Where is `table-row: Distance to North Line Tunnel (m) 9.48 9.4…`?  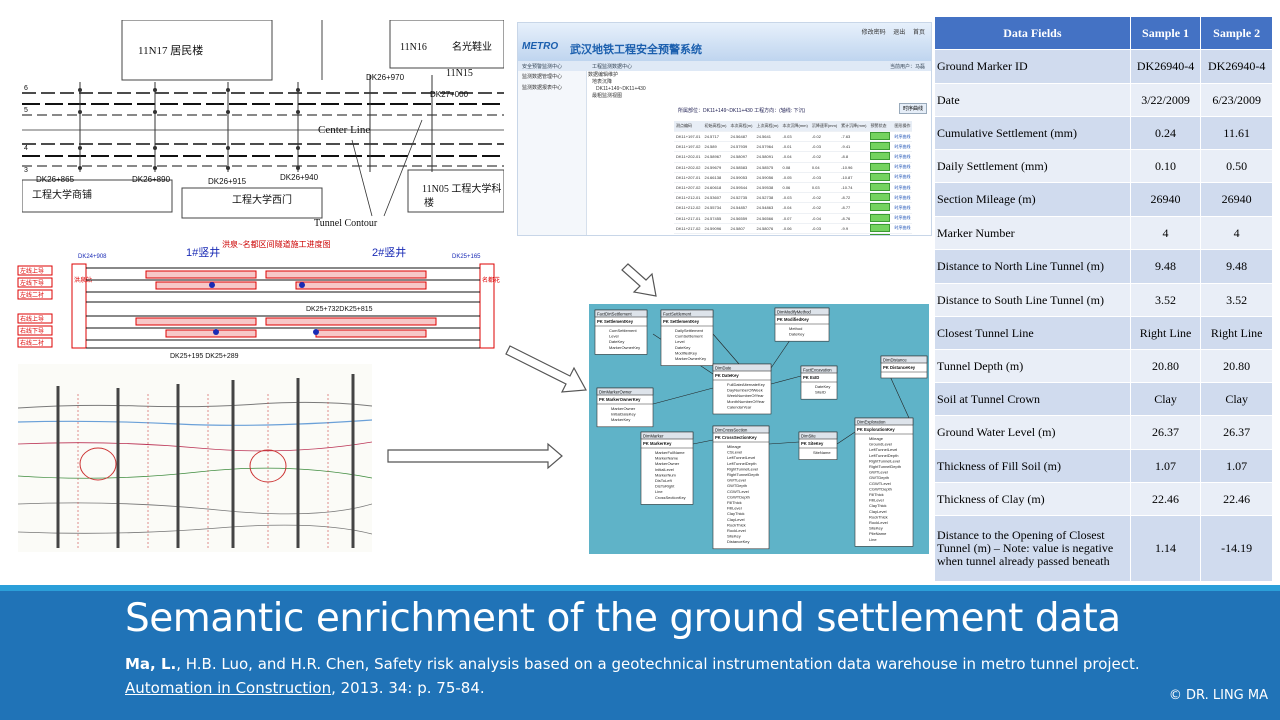
table-row: Distance to North Line Tunnel (m) 9.48 9.4… is located at coordinates (1103, 266).